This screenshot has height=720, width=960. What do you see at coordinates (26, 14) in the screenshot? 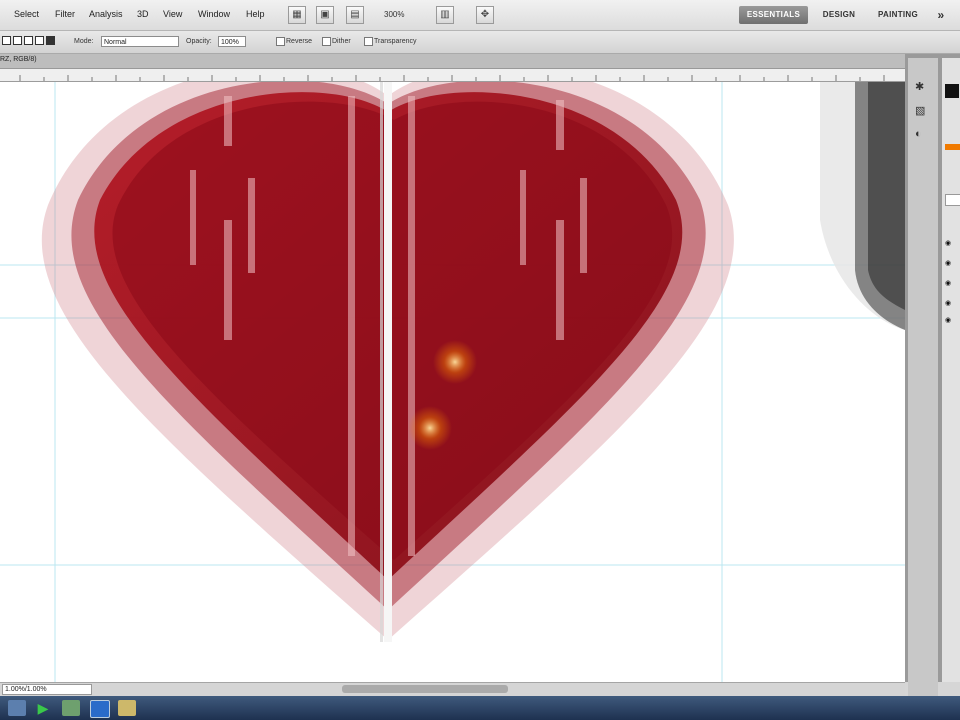
I see `menu-select: Select` at bounding box center [26, 14].